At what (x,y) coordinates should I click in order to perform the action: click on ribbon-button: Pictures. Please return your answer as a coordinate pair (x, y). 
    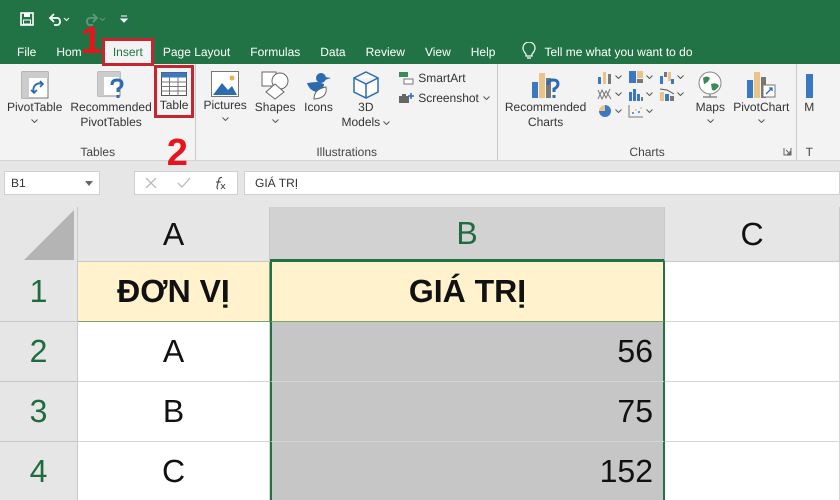
    Looking at the image, I should click on (225, 97).